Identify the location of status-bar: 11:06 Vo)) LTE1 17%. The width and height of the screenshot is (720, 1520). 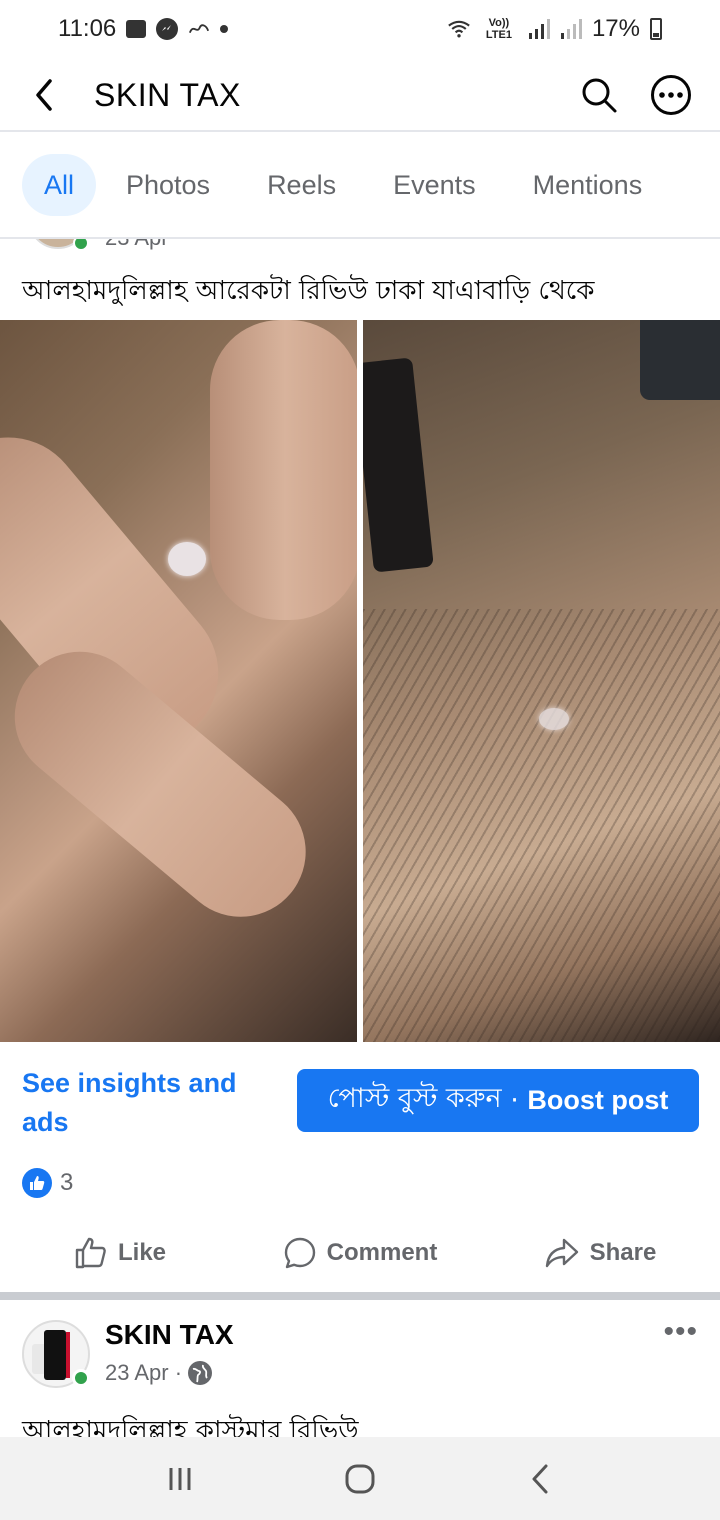
(360, 29).